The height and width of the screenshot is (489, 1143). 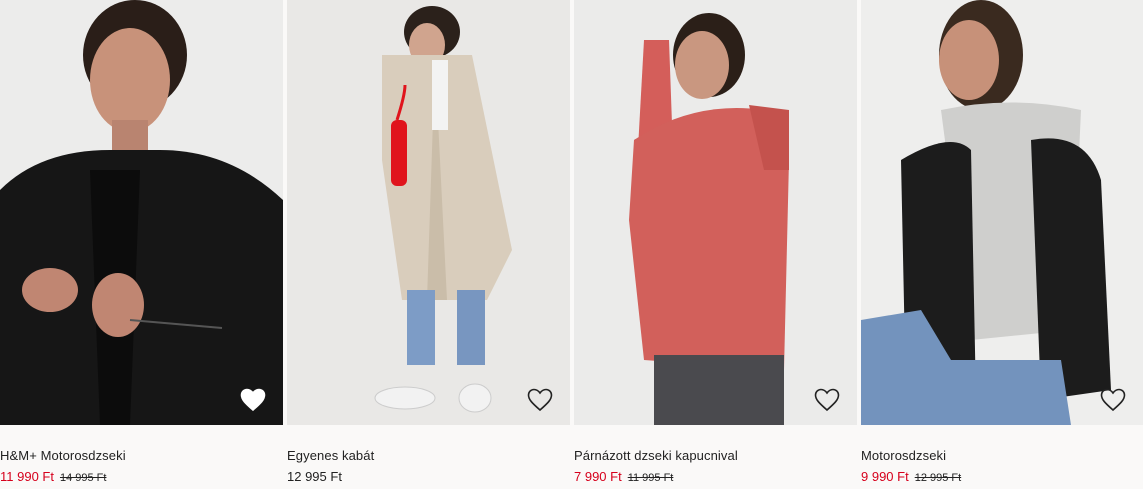 What do you see at coordinates (656, 455) in the screenshot?
I see `product-name: Párnázott dzseki kapucnival` at bounding box center [656, 455].